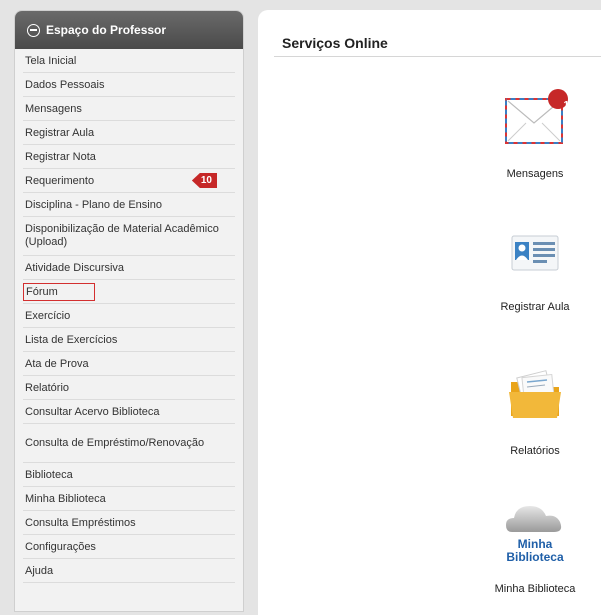 This screenshot has width=601, height=615. I want to click on service-relatorios: Relatórios, so click(535, 412).